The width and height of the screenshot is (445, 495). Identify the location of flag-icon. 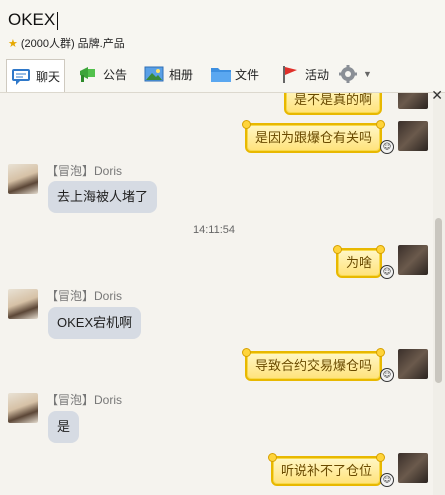
(290, 74).